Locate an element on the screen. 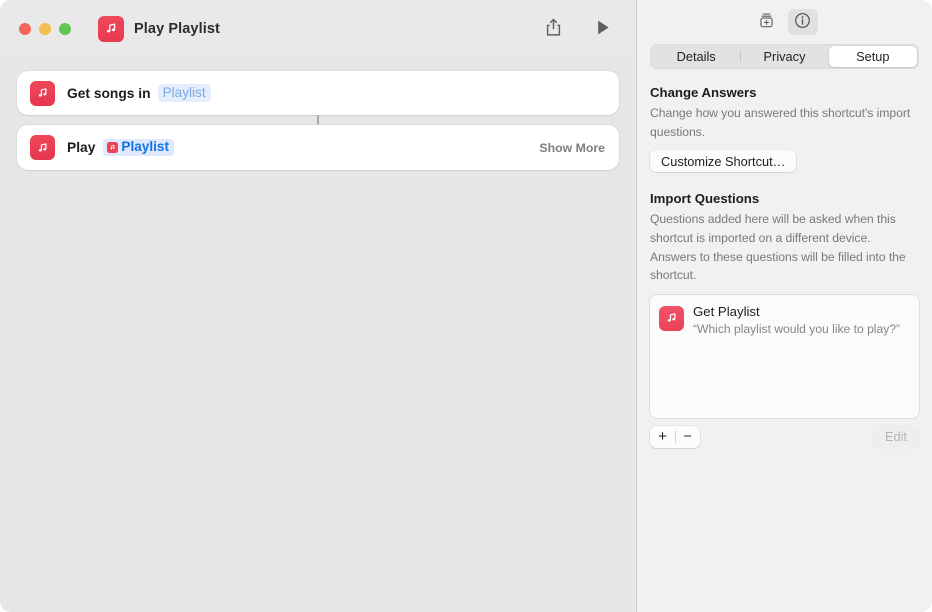 Image resolution: width=932 pixels, height=612 pixels. add-to-shortcuts-button is located at coordinates (767, 22).